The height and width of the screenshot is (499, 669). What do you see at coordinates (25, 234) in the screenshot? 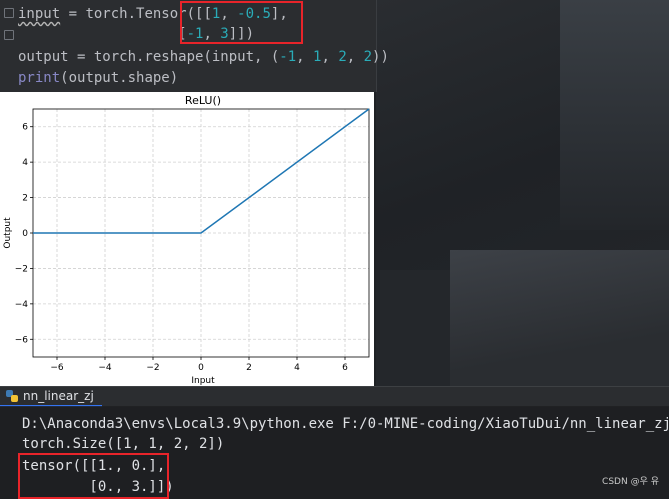
I see `y-tick-label: 0` at bounding box center [25, 234].